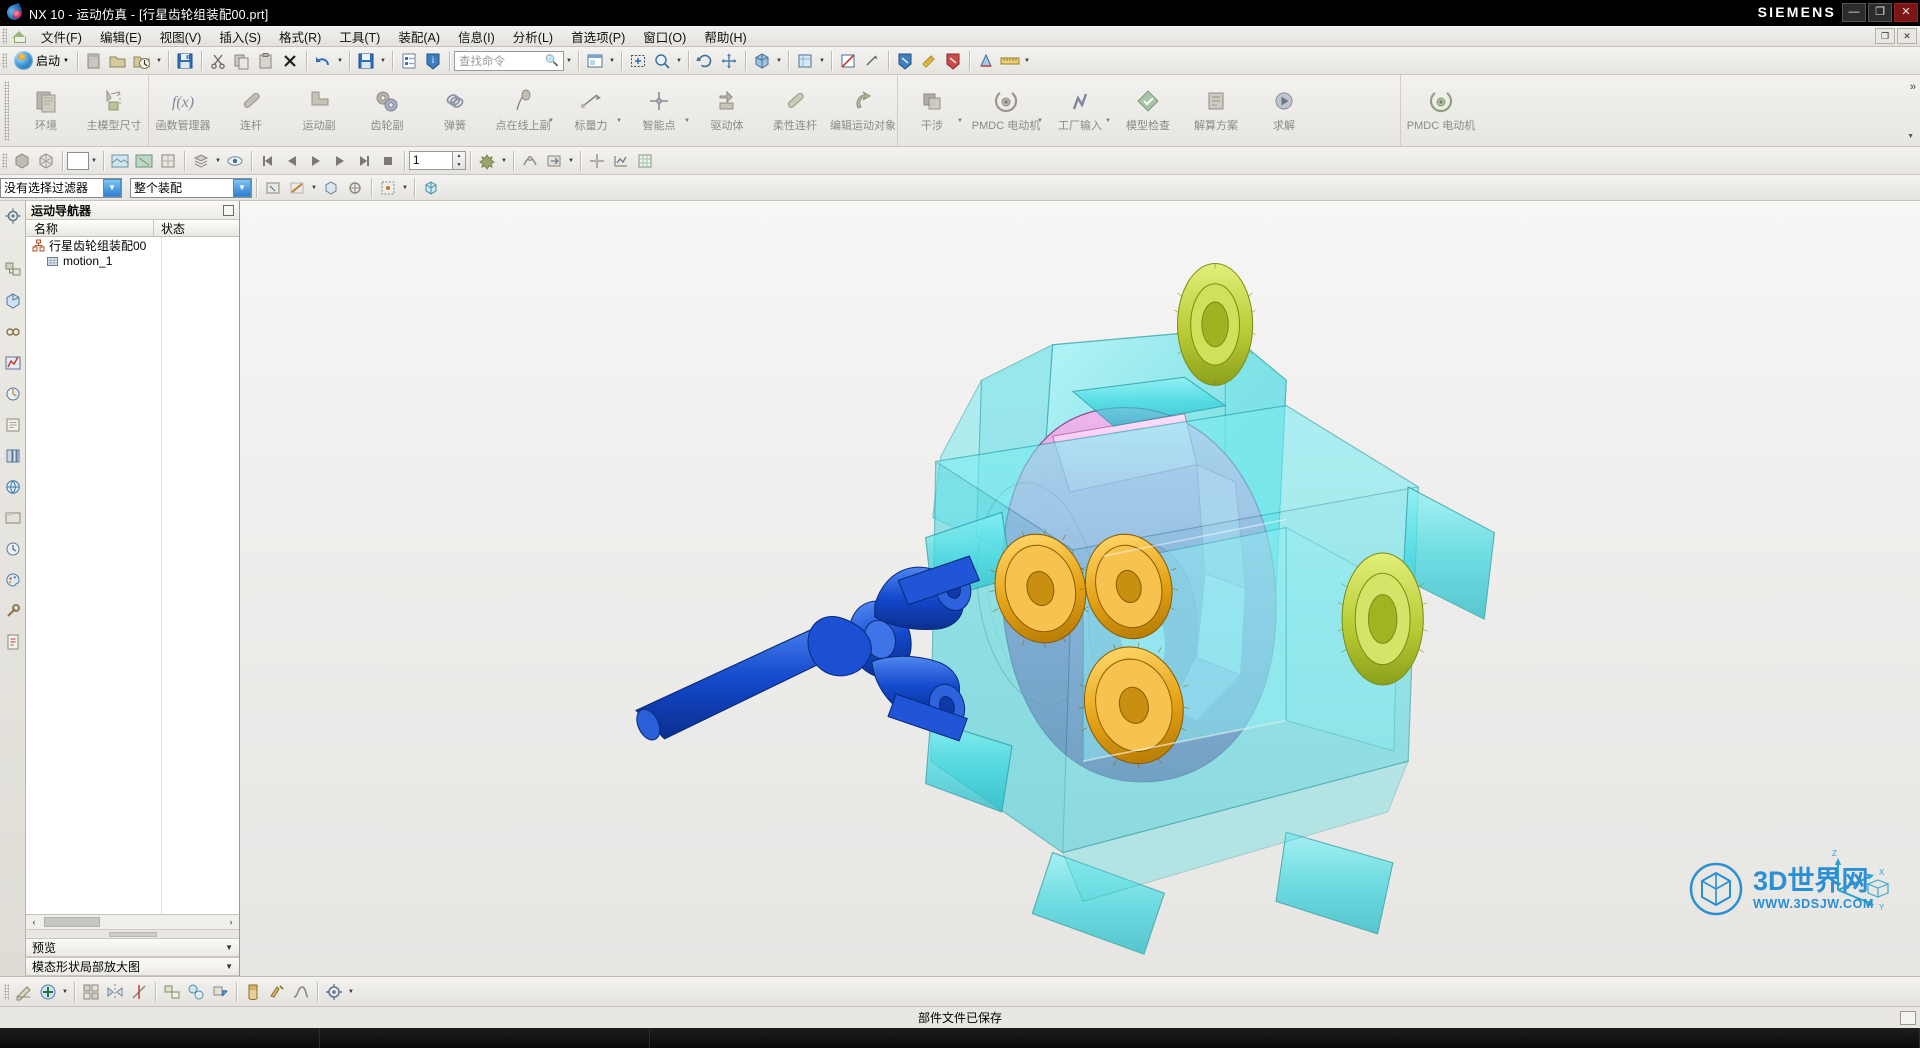 The image size is (1920, 1048). I want to click on clip-view-button, so click(872, 61).